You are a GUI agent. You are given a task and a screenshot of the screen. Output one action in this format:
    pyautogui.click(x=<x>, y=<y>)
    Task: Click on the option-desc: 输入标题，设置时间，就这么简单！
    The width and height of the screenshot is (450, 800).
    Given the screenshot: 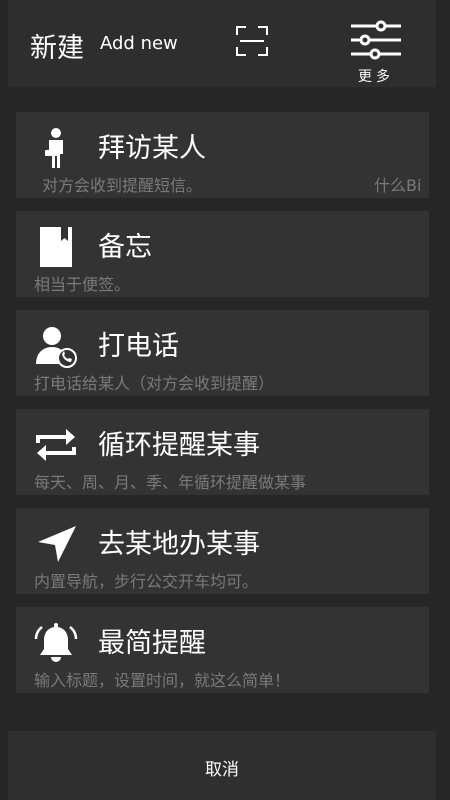 What is the action you would take?
    pyautogui.click(x=162, y=680)
    